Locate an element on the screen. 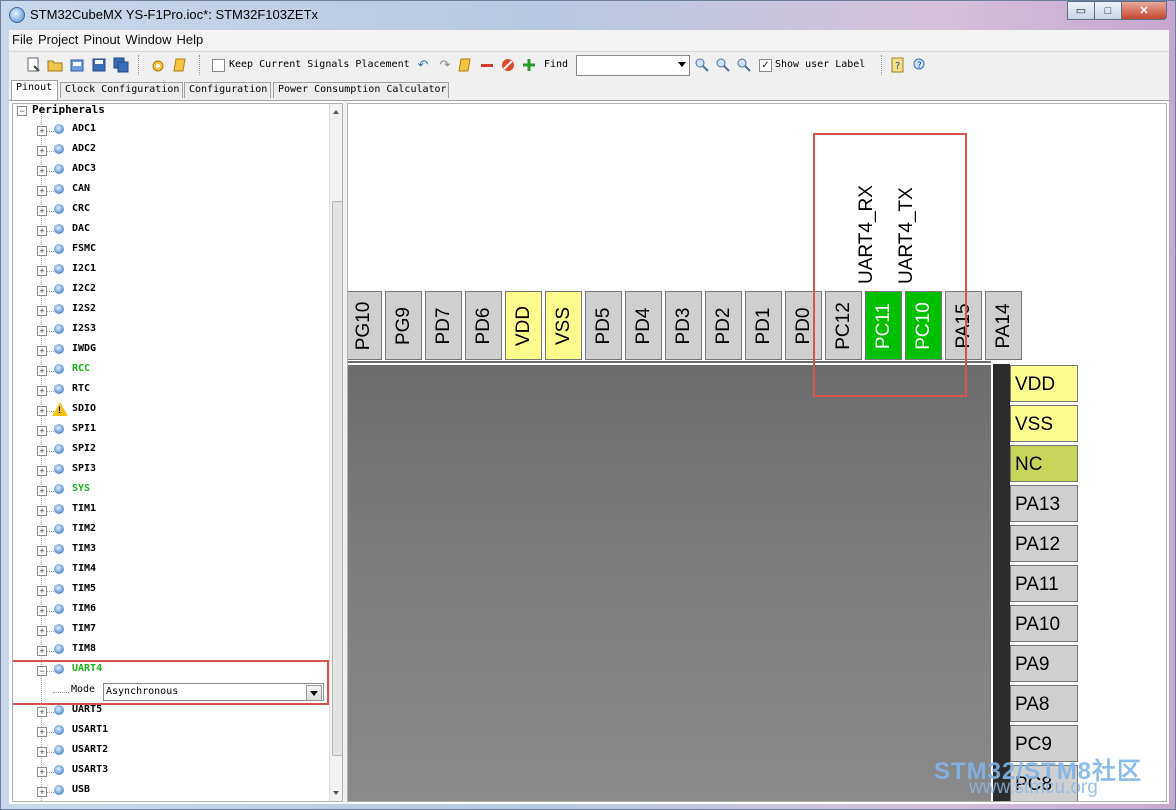  menu-file: File is located at coordinates (22, 38).